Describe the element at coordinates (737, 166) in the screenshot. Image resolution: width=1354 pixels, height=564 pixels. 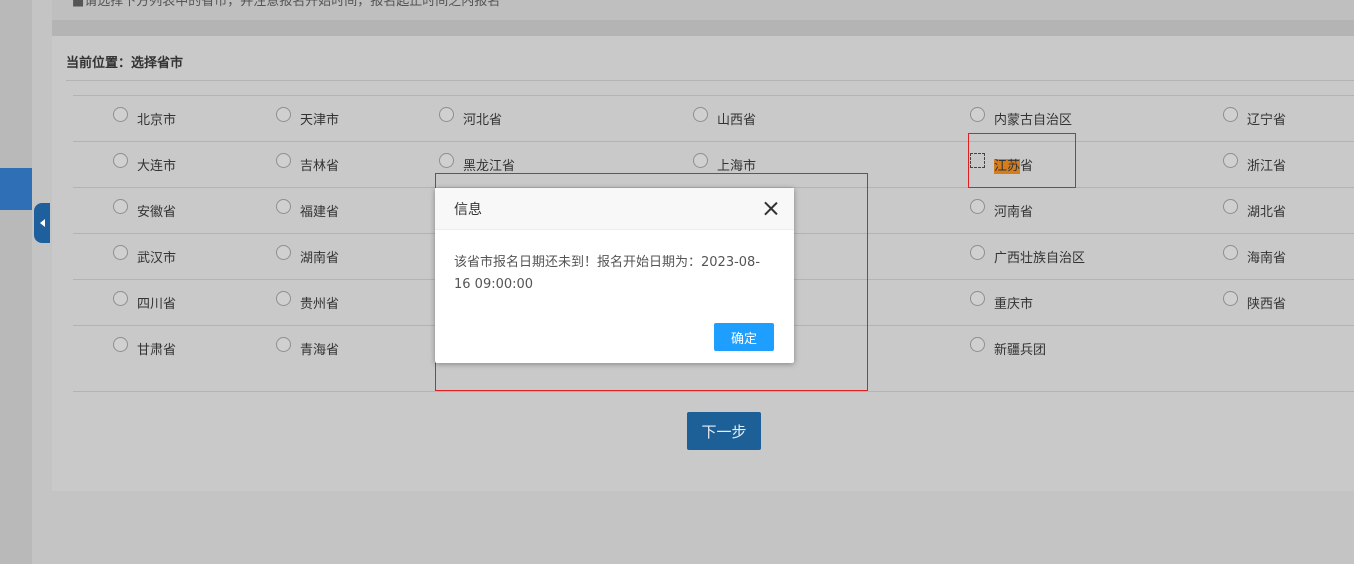
I see `province-label: 上海市` at that location.